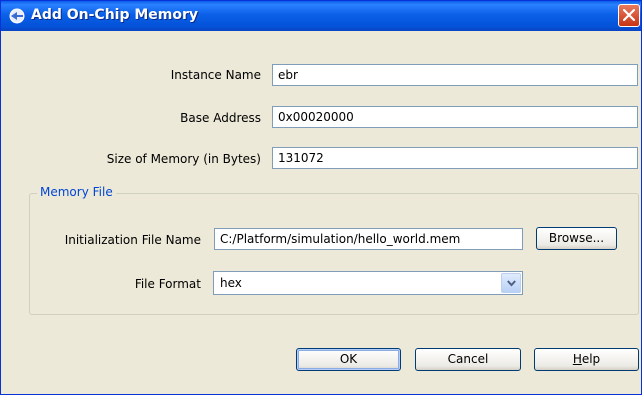 This screenshot has height=395, width=642. I want to click on memory-size-label: Size of Memory (in Bytes), so click(183, 159).